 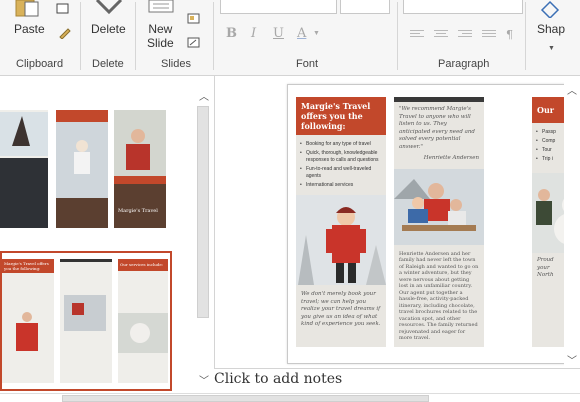 What do you see at coordinates (278, 379) in the screenshot?
I see `notes-placeholder: Click to add notes` at bounding box center [278, 379].